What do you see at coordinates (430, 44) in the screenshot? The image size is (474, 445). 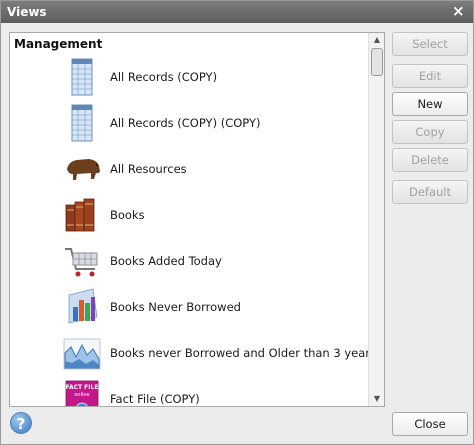 I see `select-button: Select` at bounding box center [430, 44].